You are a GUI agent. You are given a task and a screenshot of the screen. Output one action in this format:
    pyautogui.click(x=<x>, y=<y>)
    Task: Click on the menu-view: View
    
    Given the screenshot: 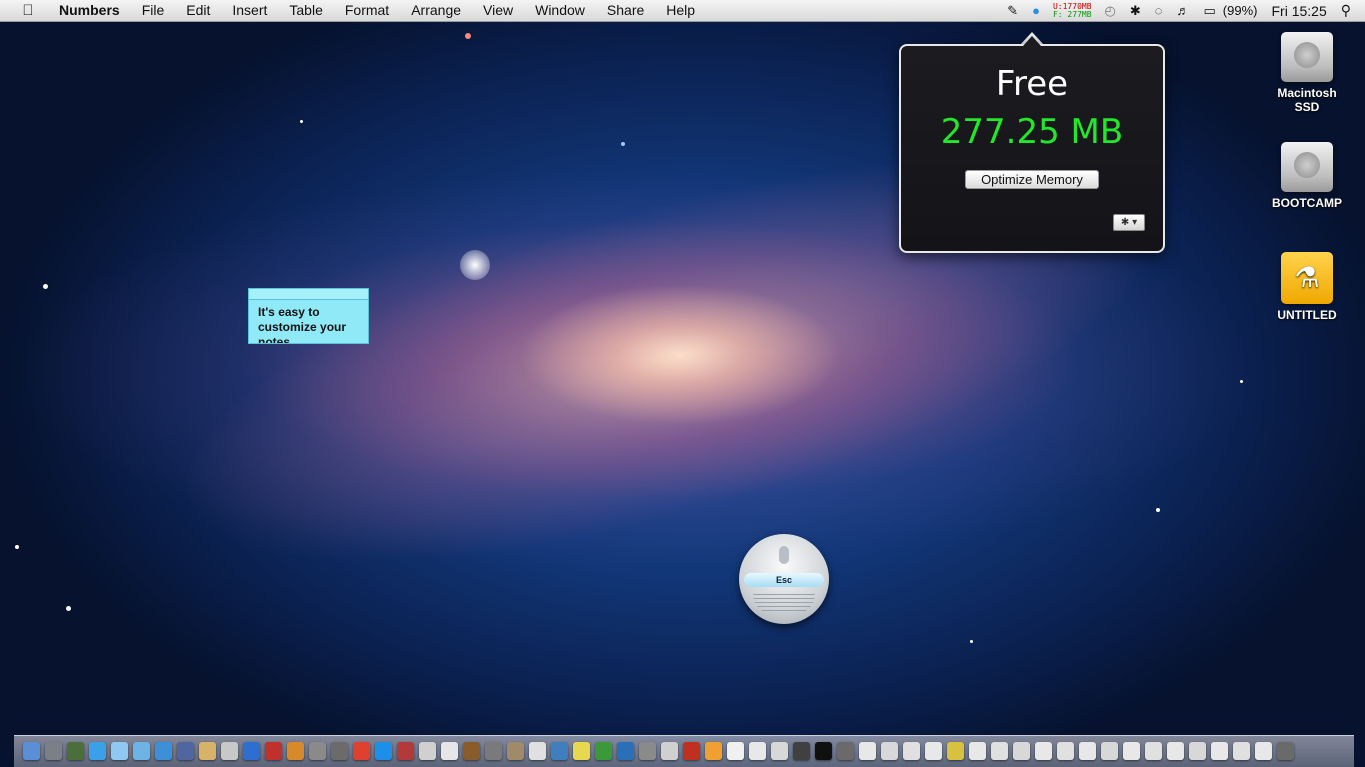 What is the action you would take?
    pyautogui.click(x=498, y=10)
    